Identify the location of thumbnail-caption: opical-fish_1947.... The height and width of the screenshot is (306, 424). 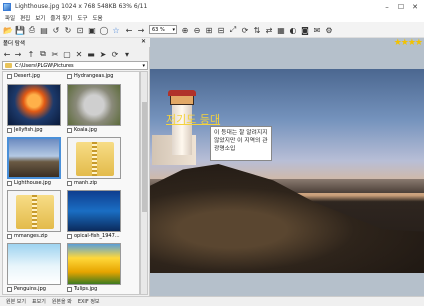
(95, 236).